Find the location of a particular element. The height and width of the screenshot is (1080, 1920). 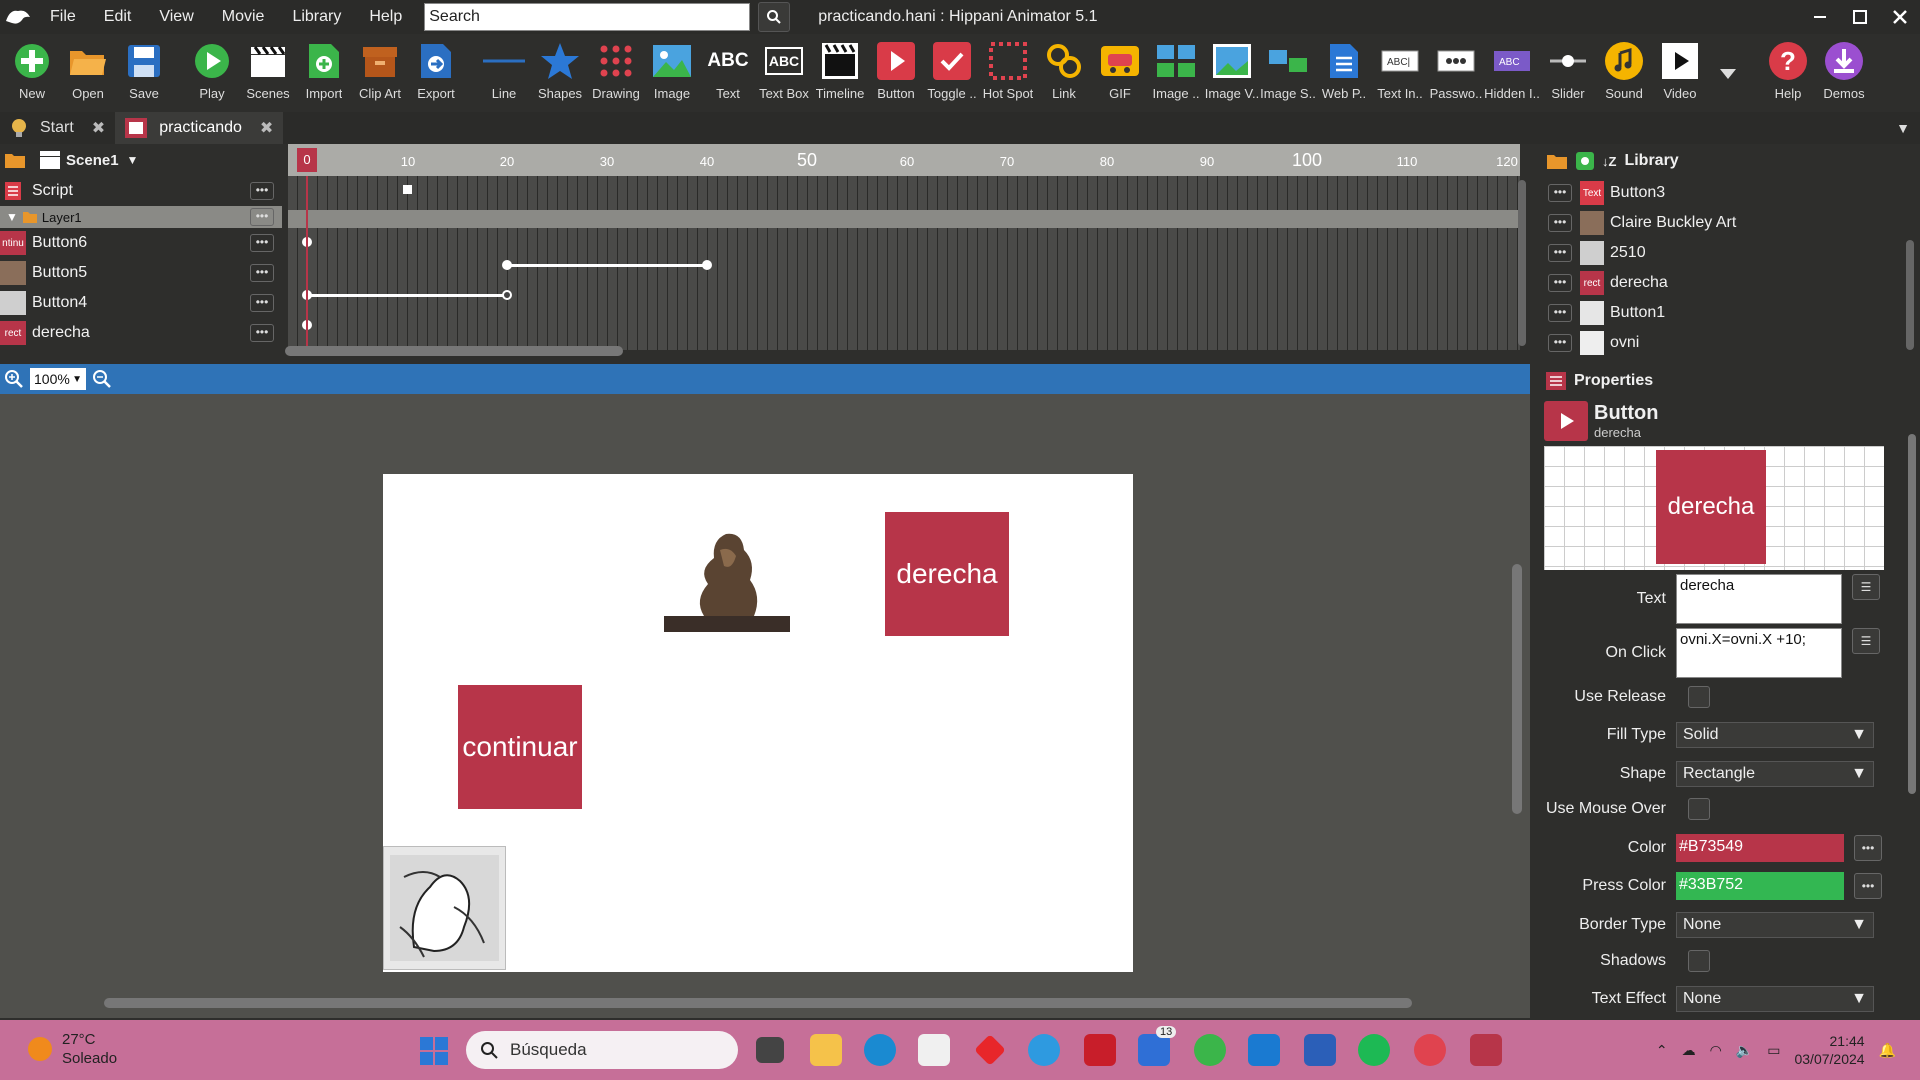

library-item: ••• ovni is located at coordinates (1729, 343).